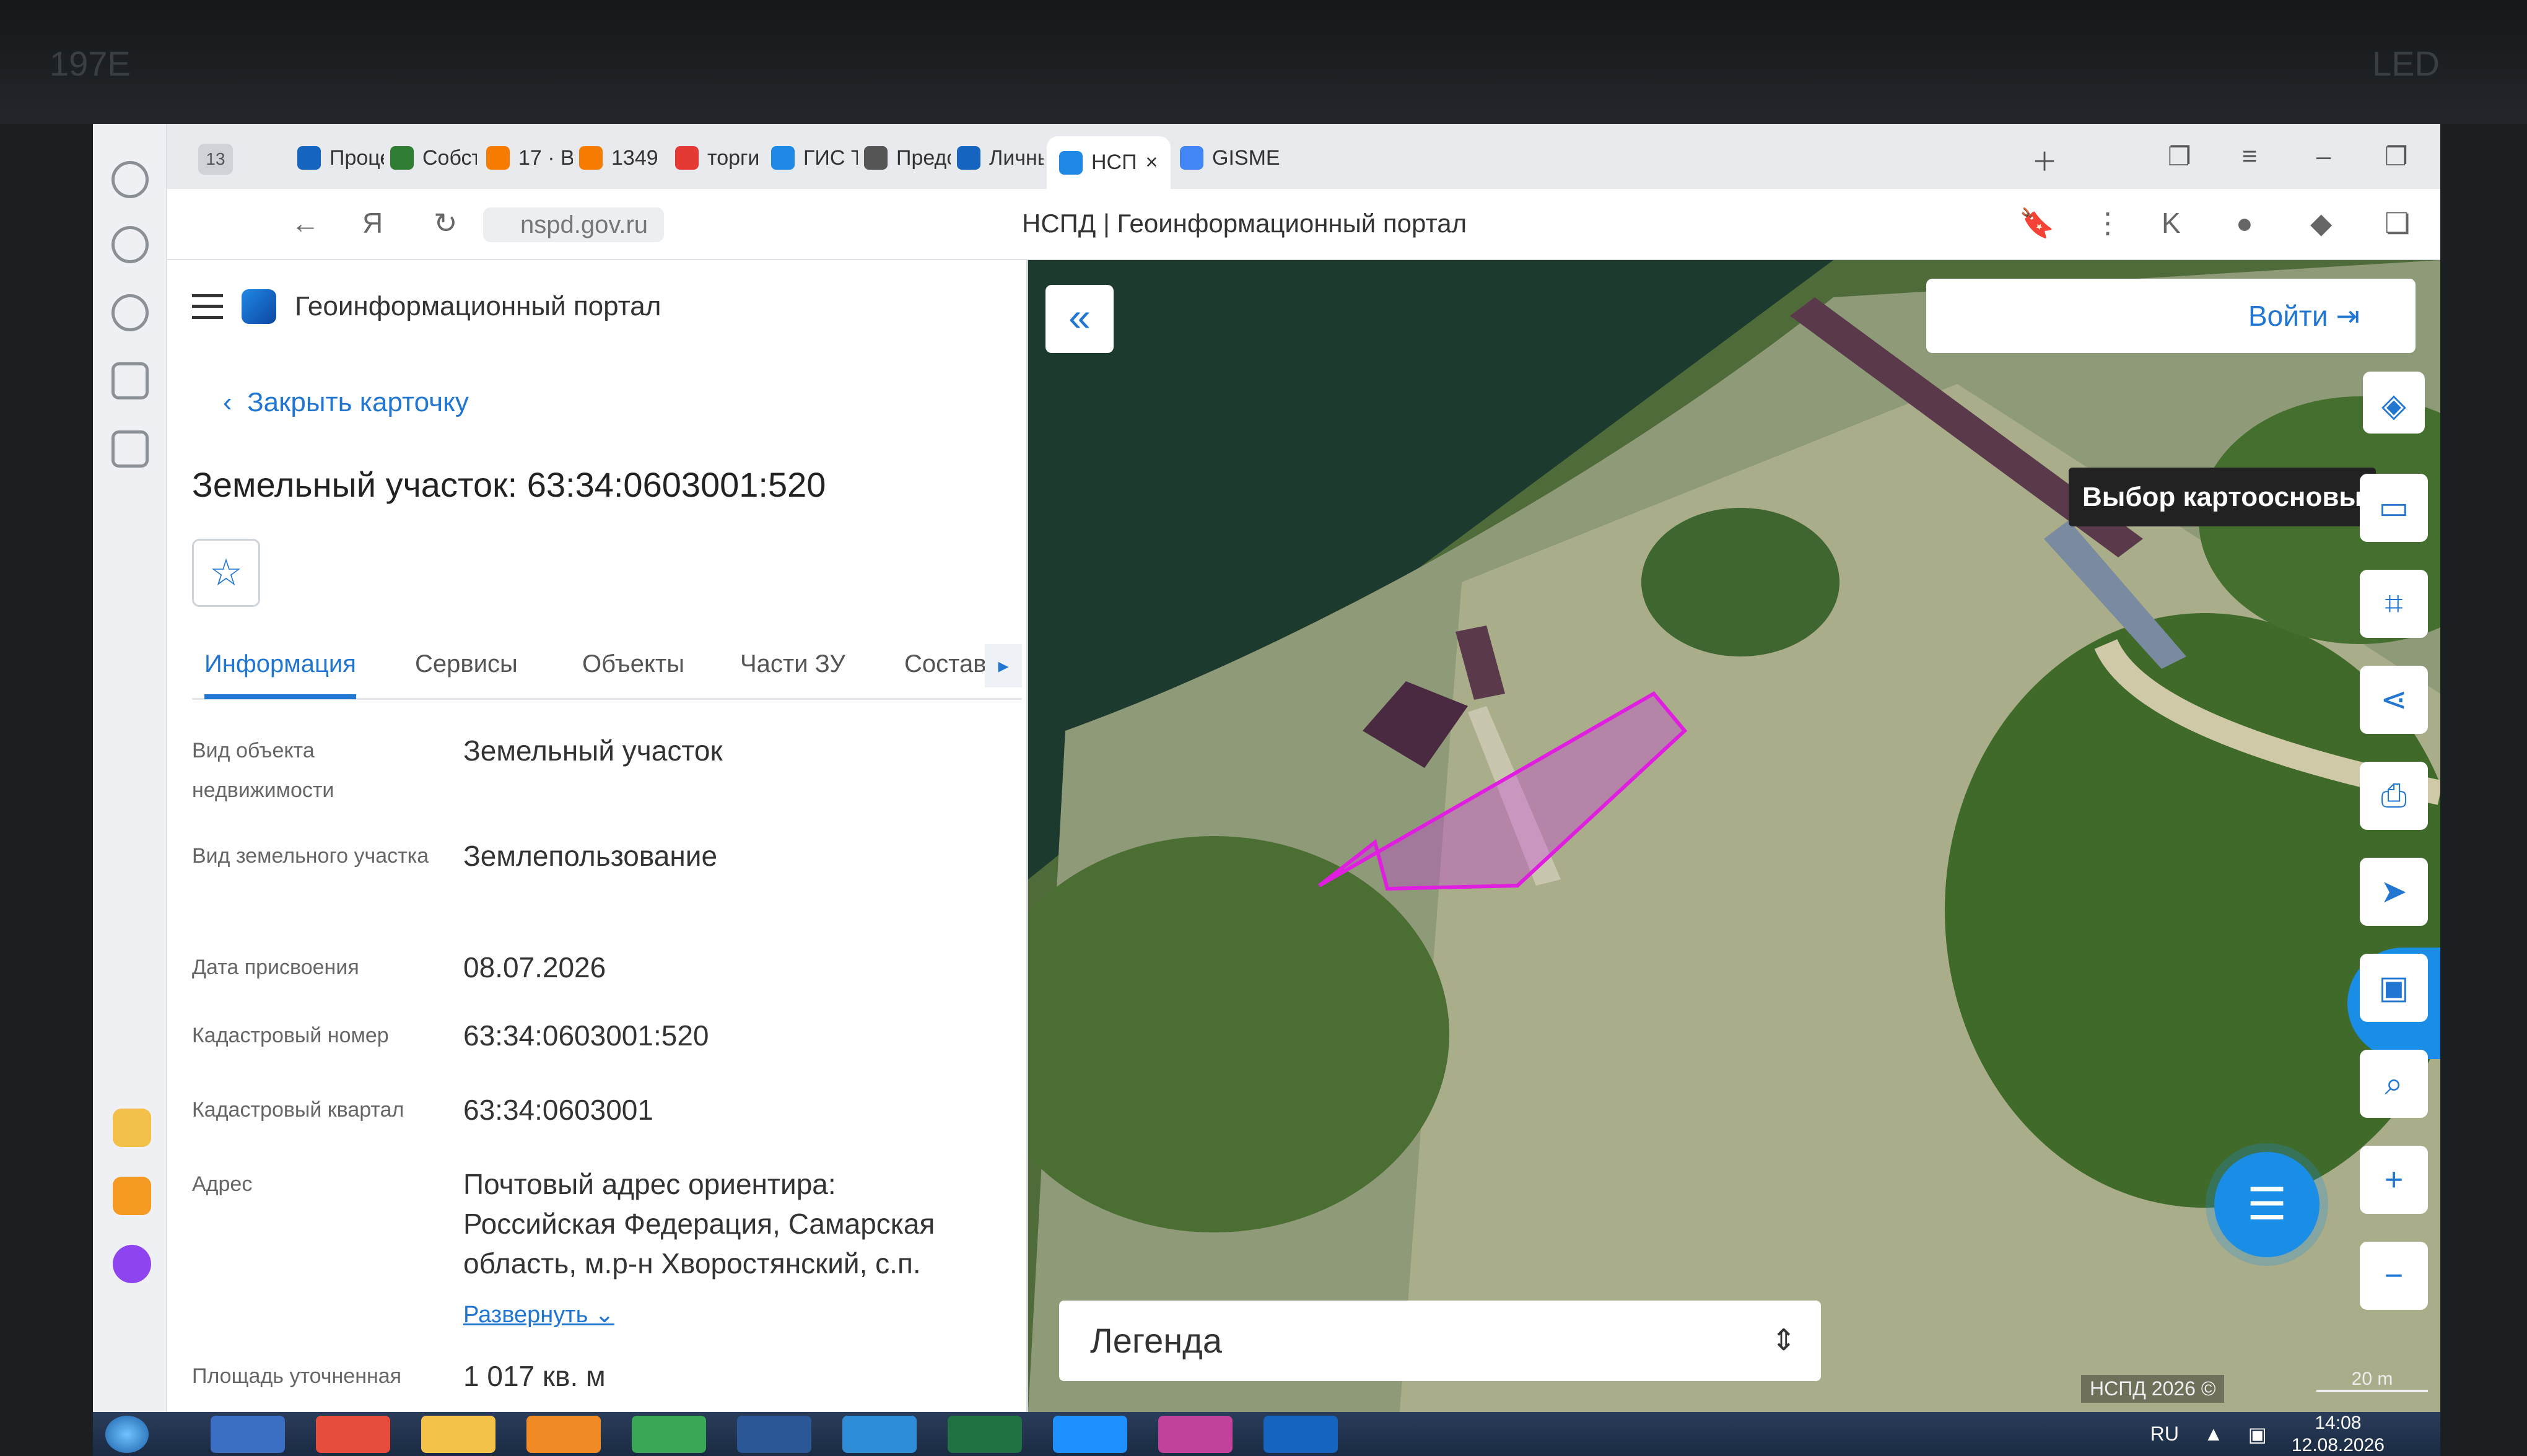 The image size is (2527, 1456). I want to click on menu-burger-icon, so click(207, 307).